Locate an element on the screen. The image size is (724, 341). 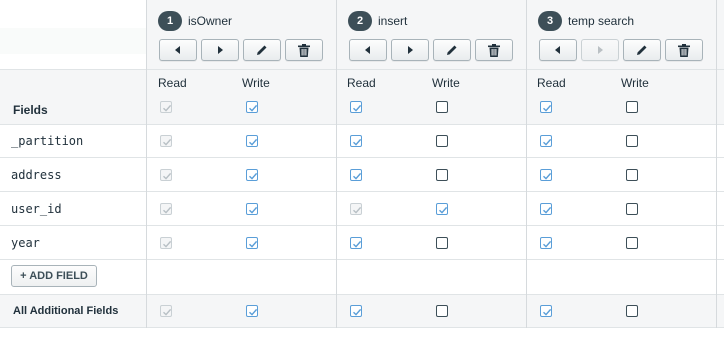
role-header-3: 3 temp search is located at coordinates (586, 21).